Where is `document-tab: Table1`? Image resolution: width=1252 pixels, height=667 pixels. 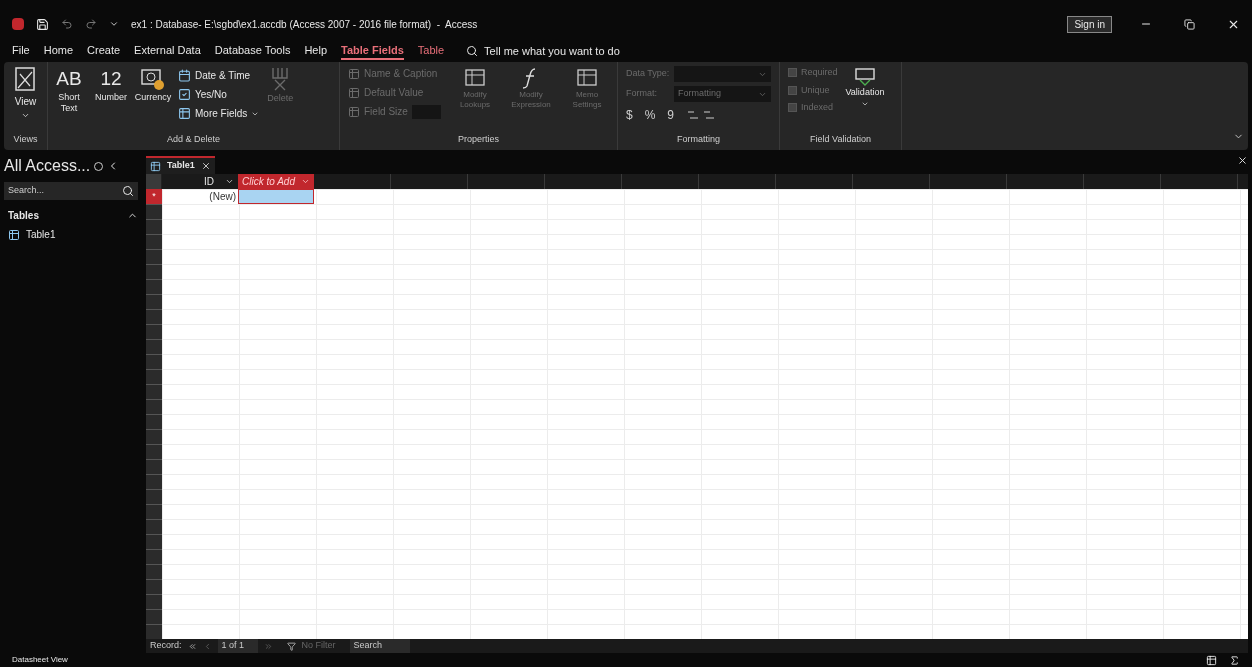 document-tab: Table1 is located at coordinates (180, 165).